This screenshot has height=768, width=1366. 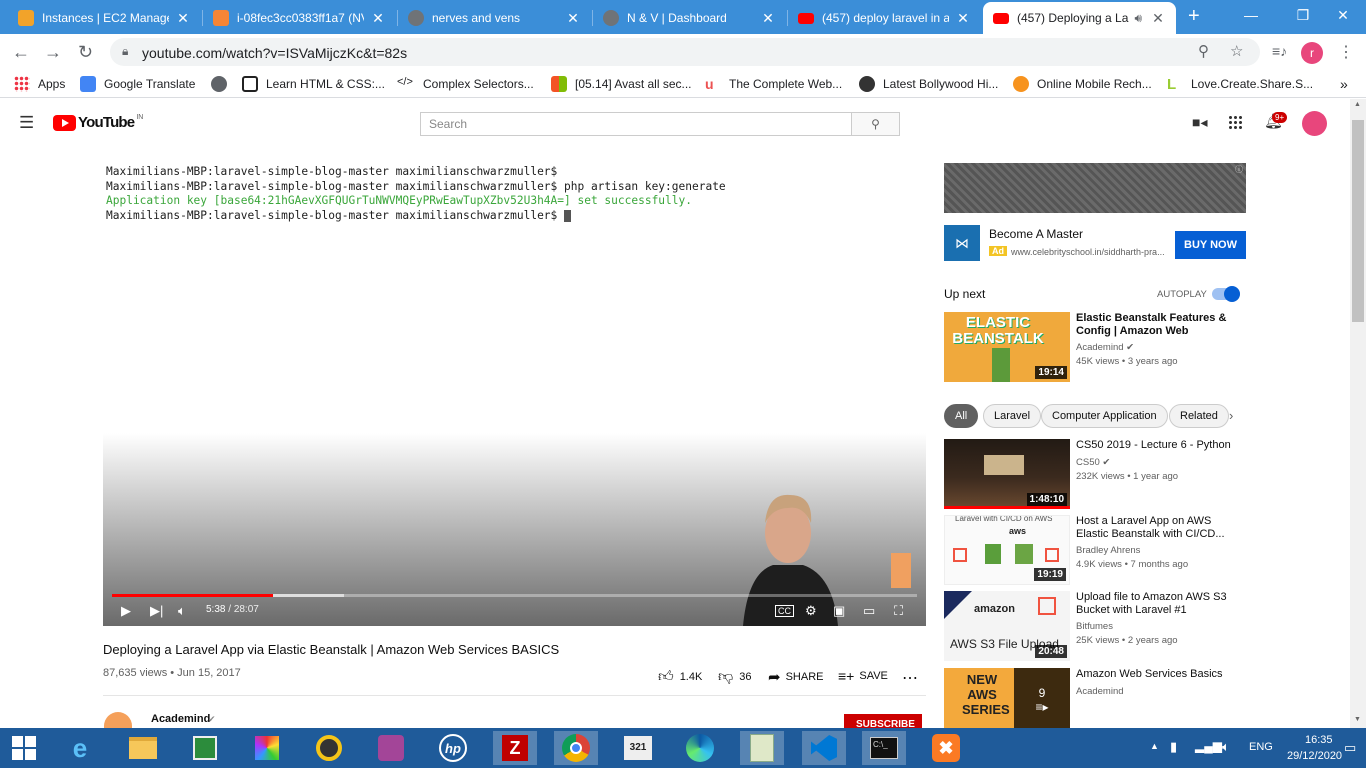 I want to click on clock-date: 29/12/2020, so click(x=1314, y=756).